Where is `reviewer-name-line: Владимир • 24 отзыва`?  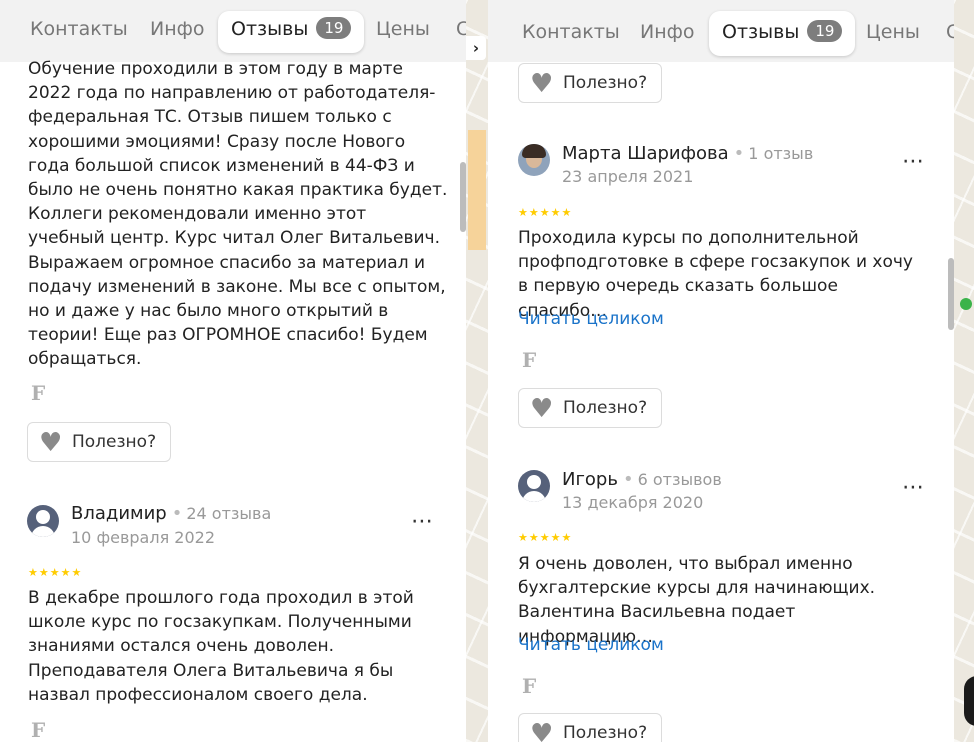
reviewer-name-line: Владимир • 24 отзыва is located at coordinates (171, 513).